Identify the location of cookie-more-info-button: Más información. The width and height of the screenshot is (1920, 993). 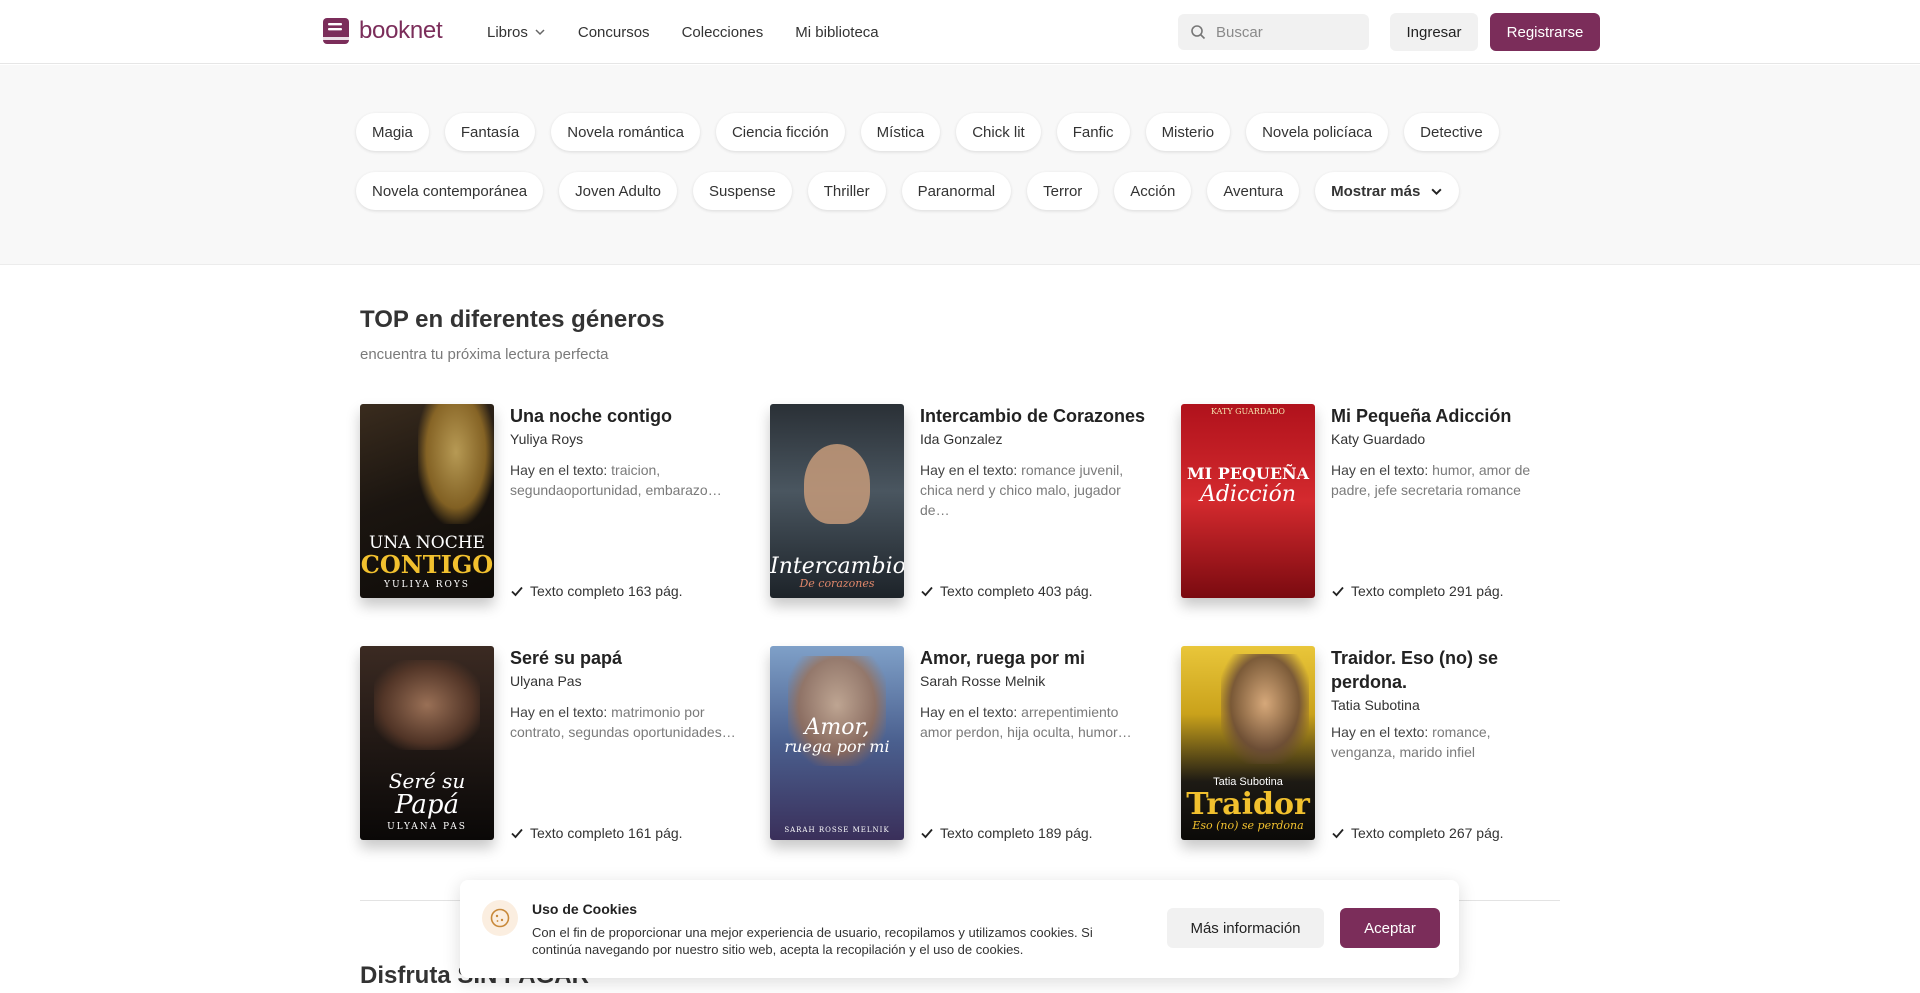
(1245, 928).